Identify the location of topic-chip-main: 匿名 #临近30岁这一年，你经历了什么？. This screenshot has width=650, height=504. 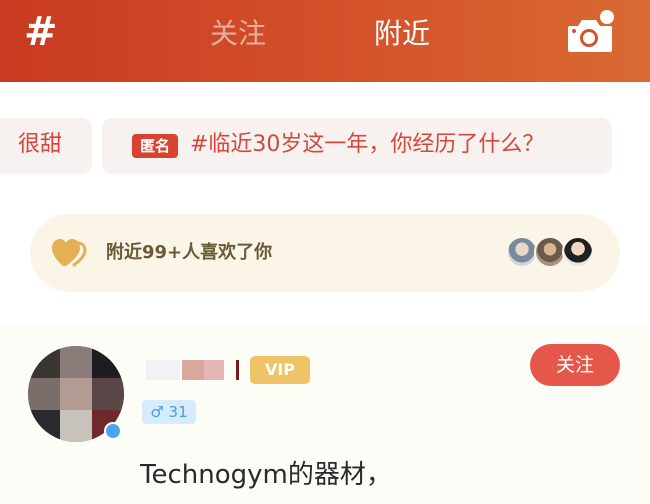
(357, 146).